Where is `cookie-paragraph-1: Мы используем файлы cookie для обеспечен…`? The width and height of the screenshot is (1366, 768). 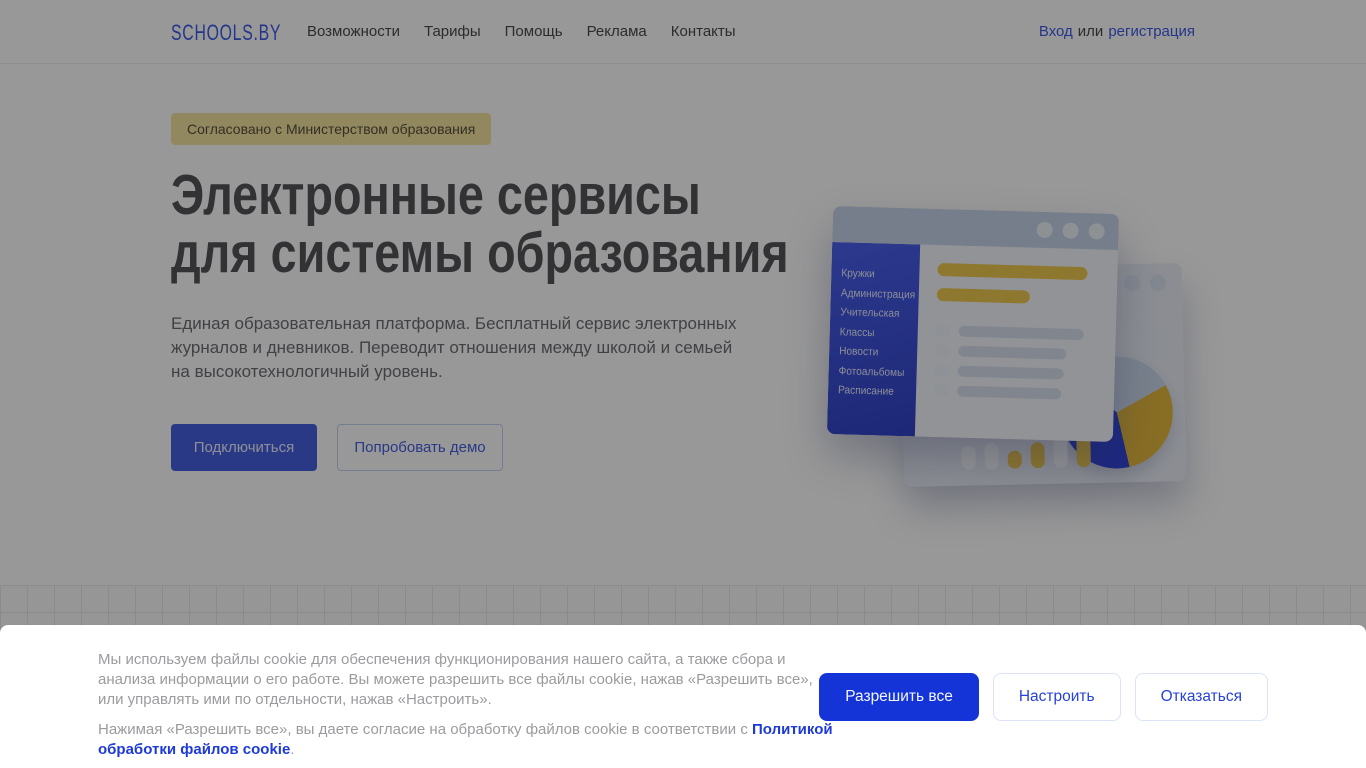 cookie-paragraph-1: Мы используем файлы cookie для обеспечен… is located at coordinates (455, 679).